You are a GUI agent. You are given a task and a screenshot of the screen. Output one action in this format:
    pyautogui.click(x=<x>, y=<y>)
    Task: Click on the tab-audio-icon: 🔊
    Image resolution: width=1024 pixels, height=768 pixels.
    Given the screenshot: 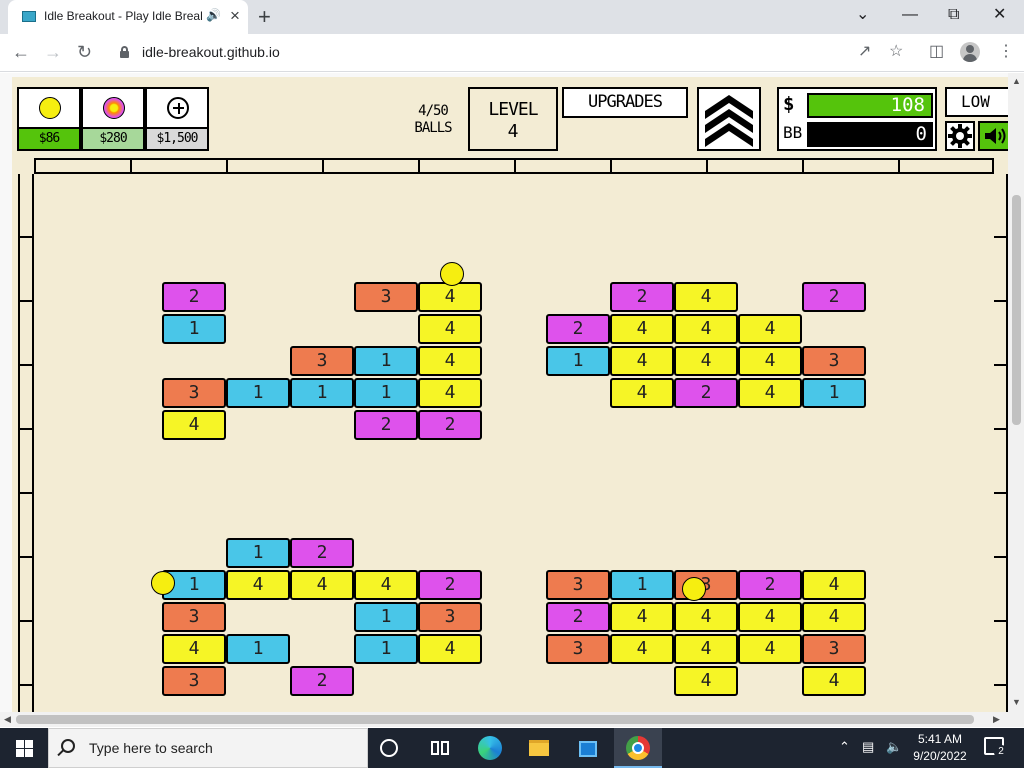 What is the action you would take?
    pyautogui.click(x=213, y=15)
    